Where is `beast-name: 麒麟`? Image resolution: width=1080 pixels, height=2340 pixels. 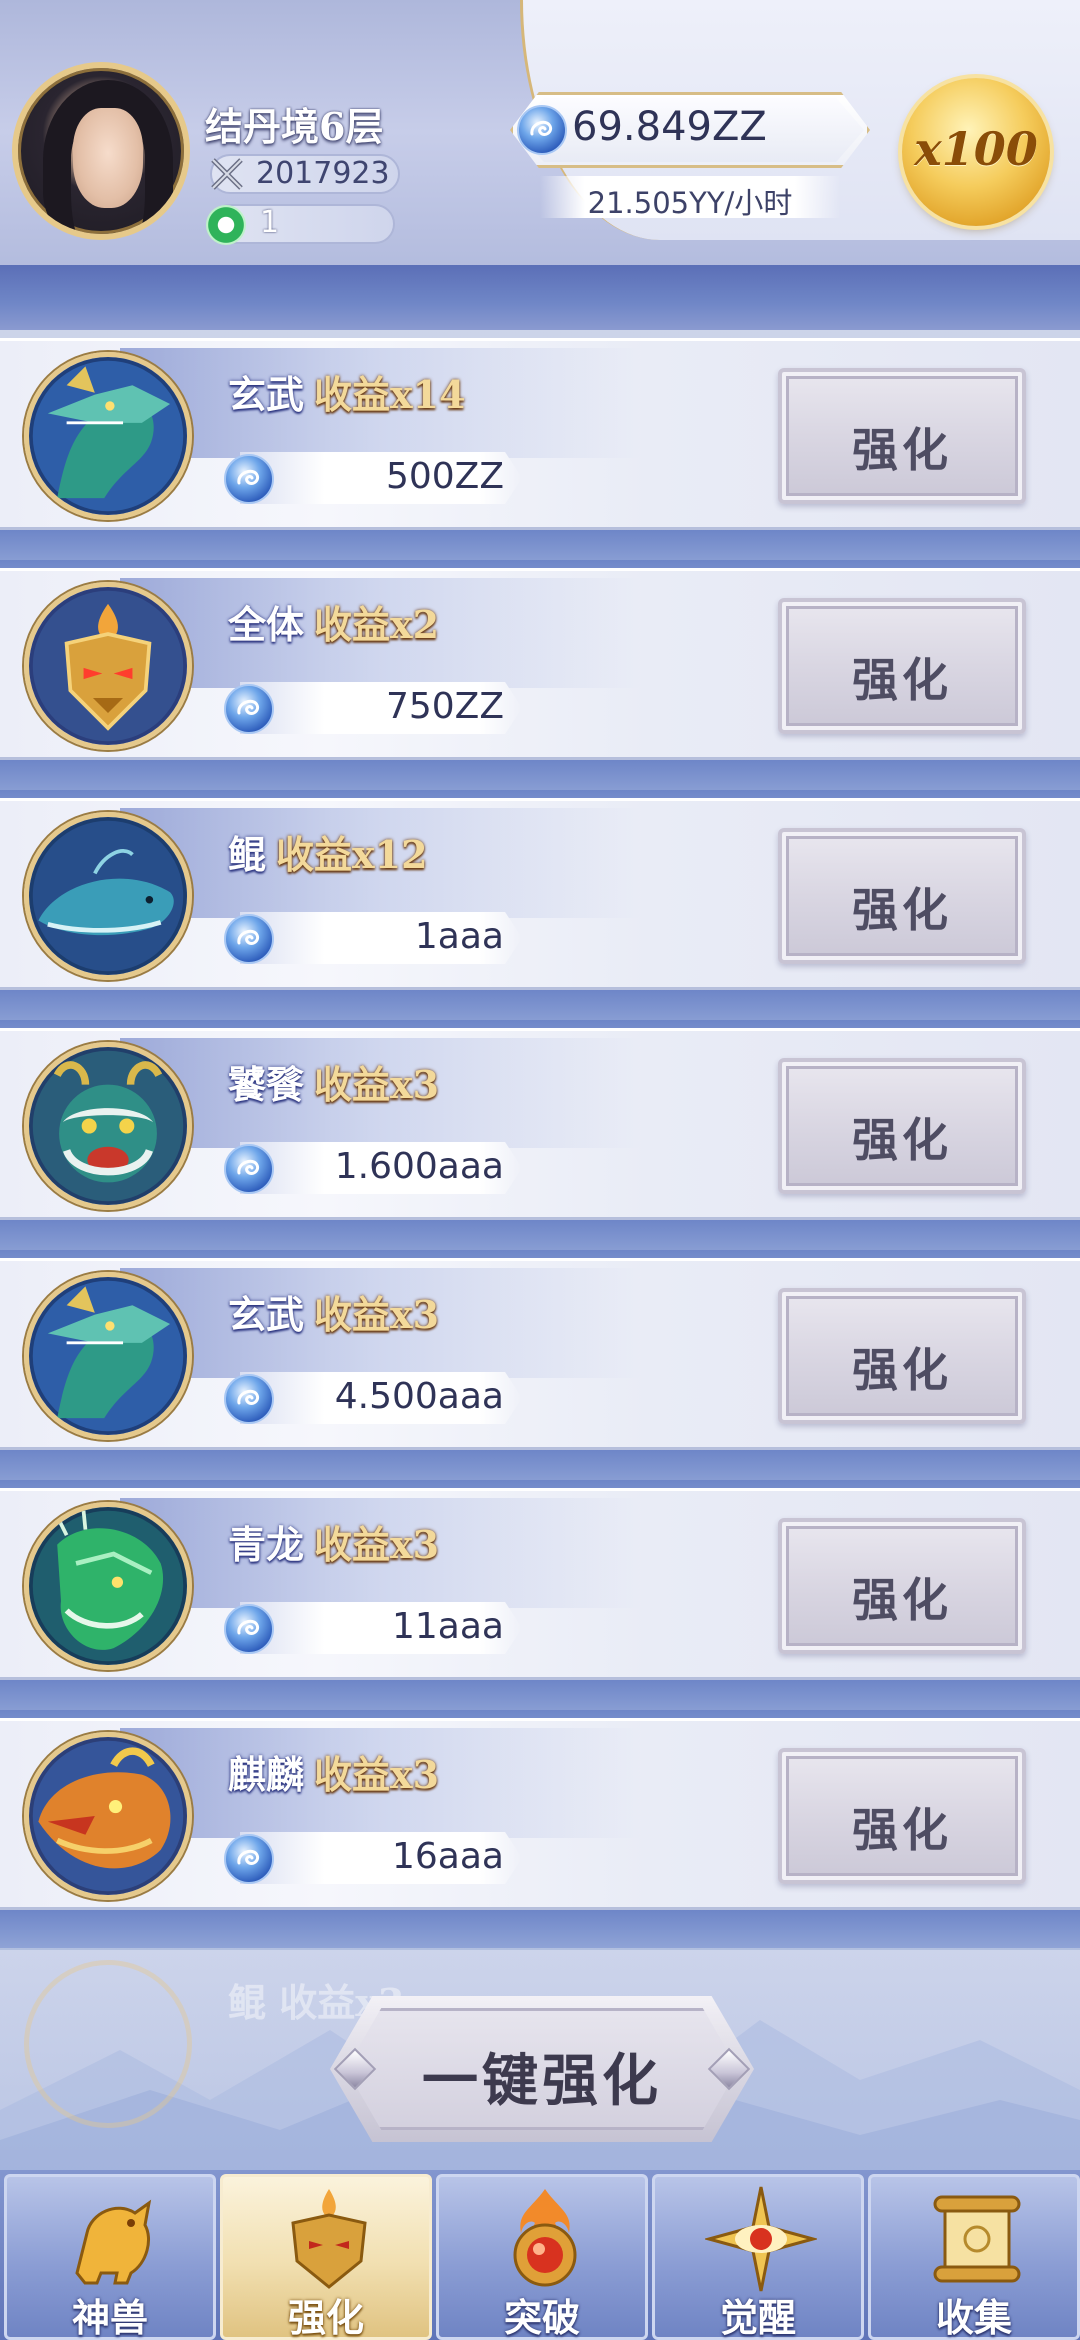
beast-name: 麒麟 is located at coordinates (266, 1774).